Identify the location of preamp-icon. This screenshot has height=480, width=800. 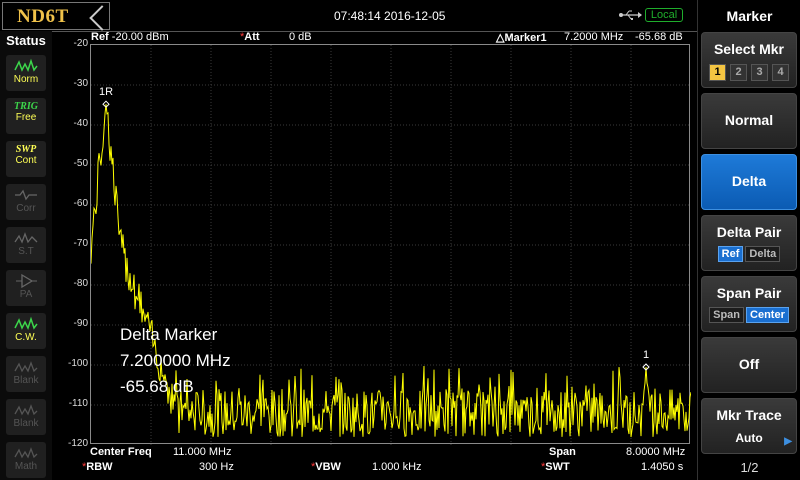
(26, 281).